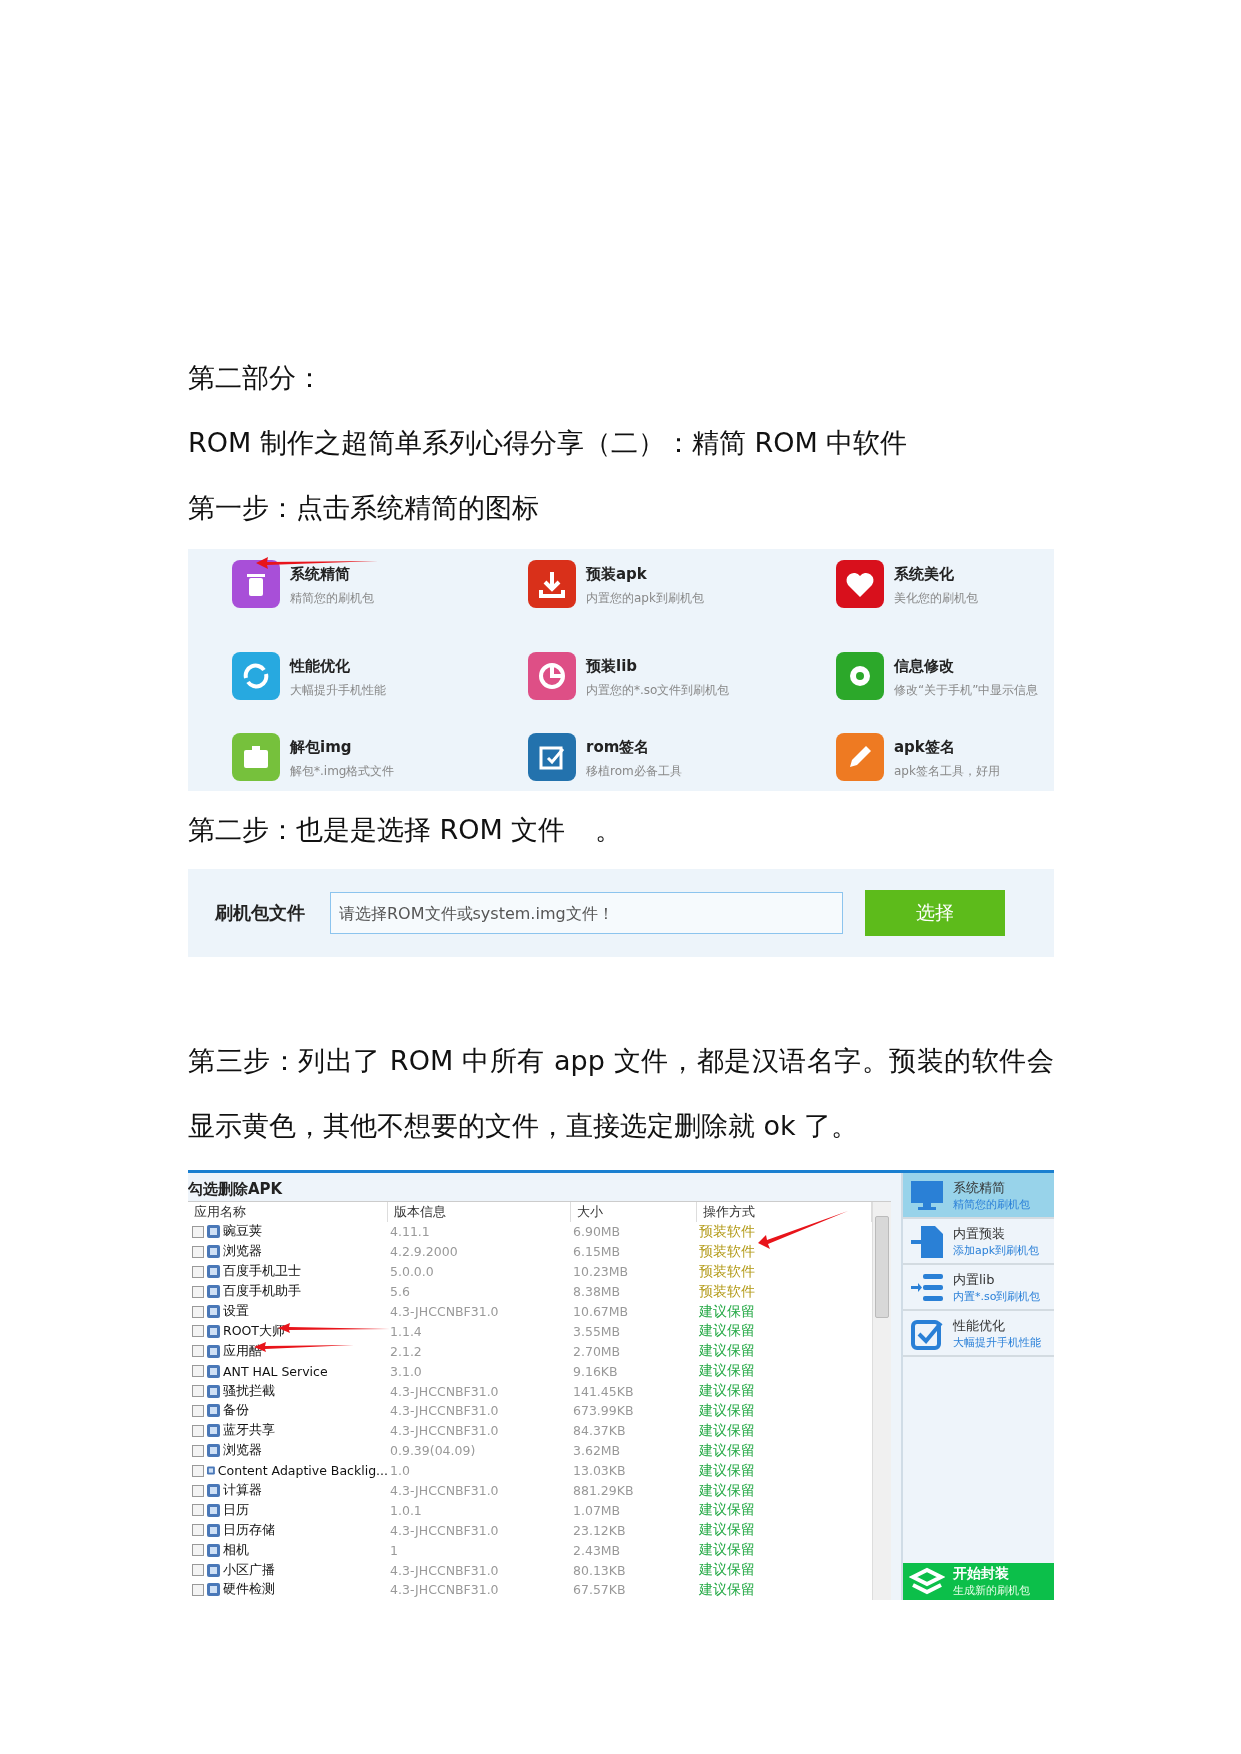  I want to click on version-cell-text: 5.6, so click(400, 1292).